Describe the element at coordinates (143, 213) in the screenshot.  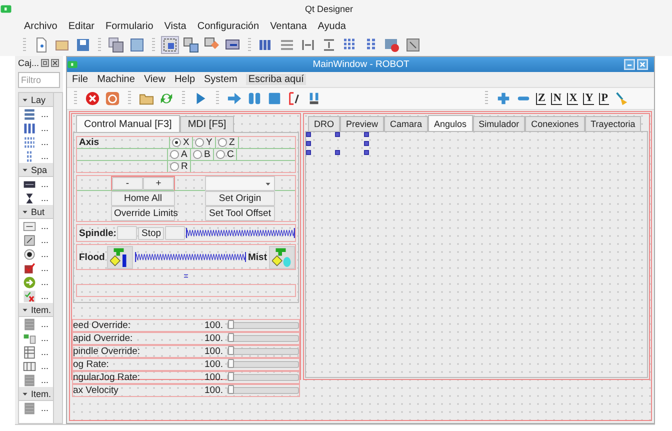
I see `override-limits-button: Override Limits` at that location.